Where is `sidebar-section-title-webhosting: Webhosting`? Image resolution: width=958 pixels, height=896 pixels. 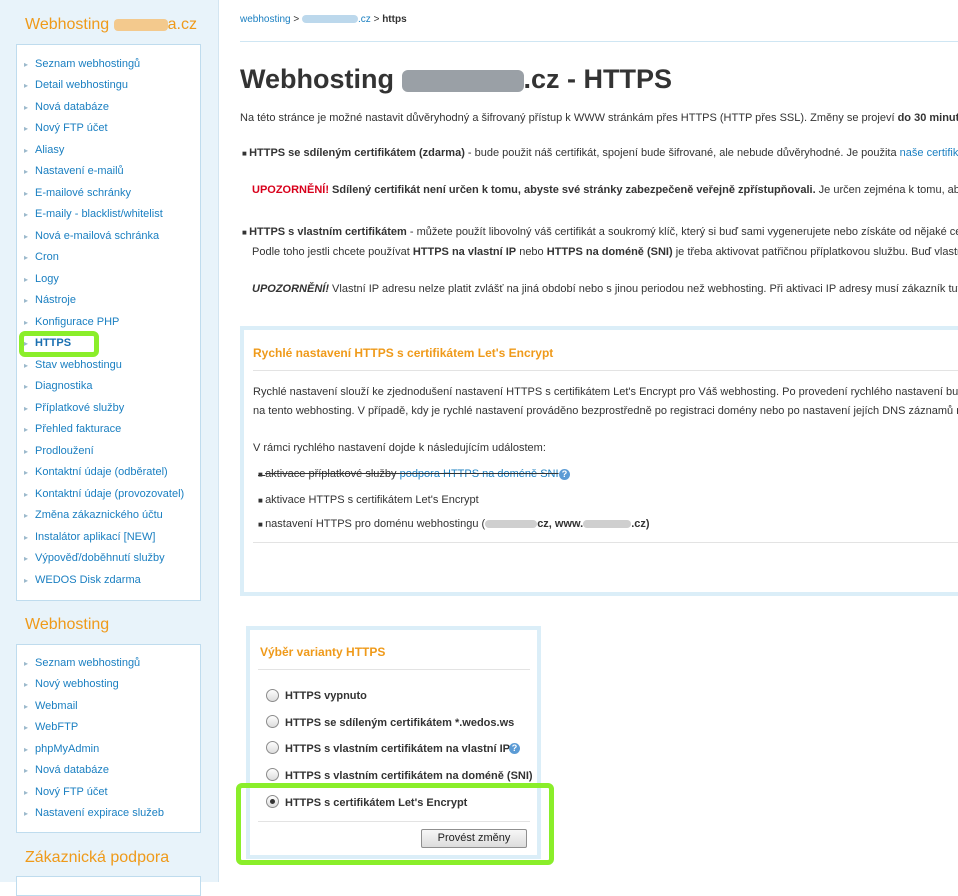
sidebar-section-title-webhosting: Webhosting is located at coordinates (67, 624).